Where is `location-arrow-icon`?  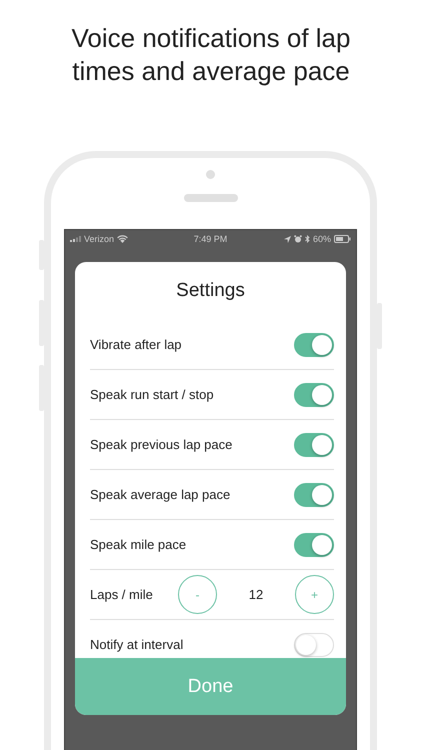
location-arrow-icon is located at coordinates (287, 239).